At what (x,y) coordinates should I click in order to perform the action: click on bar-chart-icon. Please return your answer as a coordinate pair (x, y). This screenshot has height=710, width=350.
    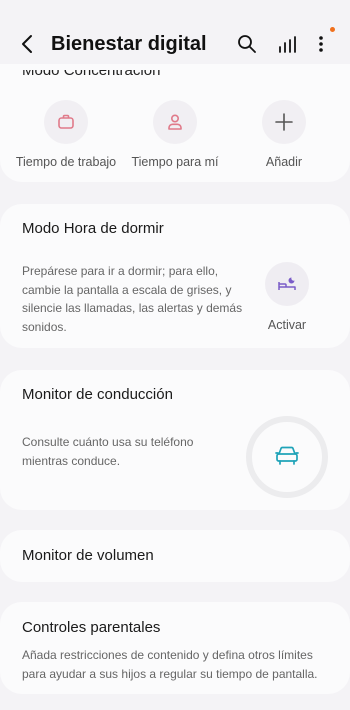
    Looking at the image, I should click on (287, 45).